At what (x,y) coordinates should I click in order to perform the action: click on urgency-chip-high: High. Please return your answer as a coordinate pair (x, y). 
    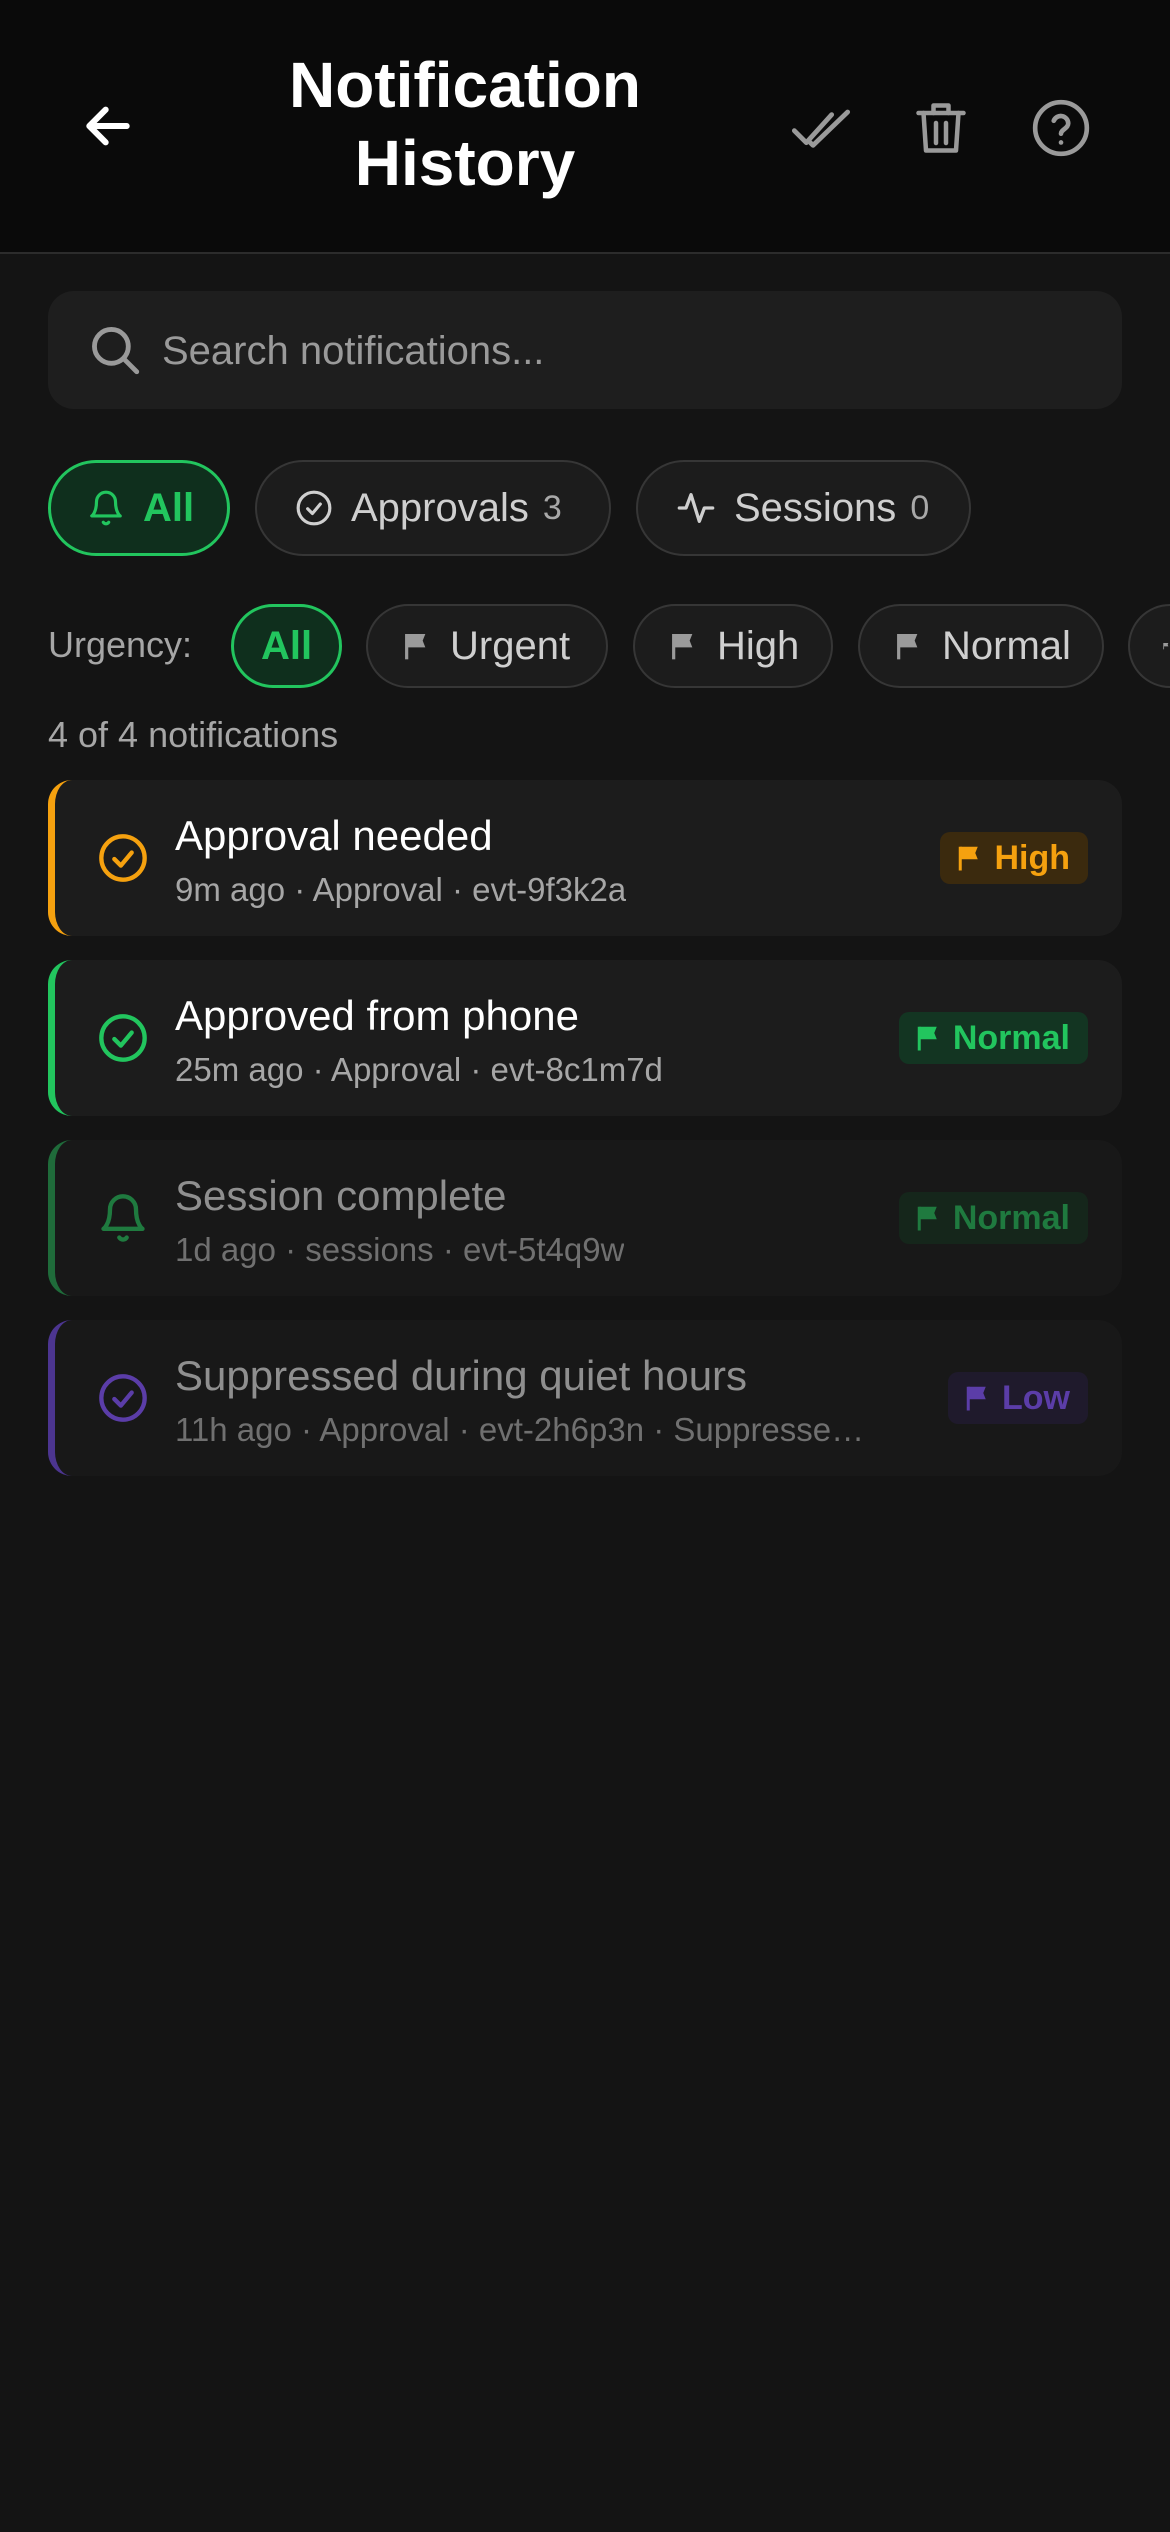
    Looking at the image, I should click on (733, 646).